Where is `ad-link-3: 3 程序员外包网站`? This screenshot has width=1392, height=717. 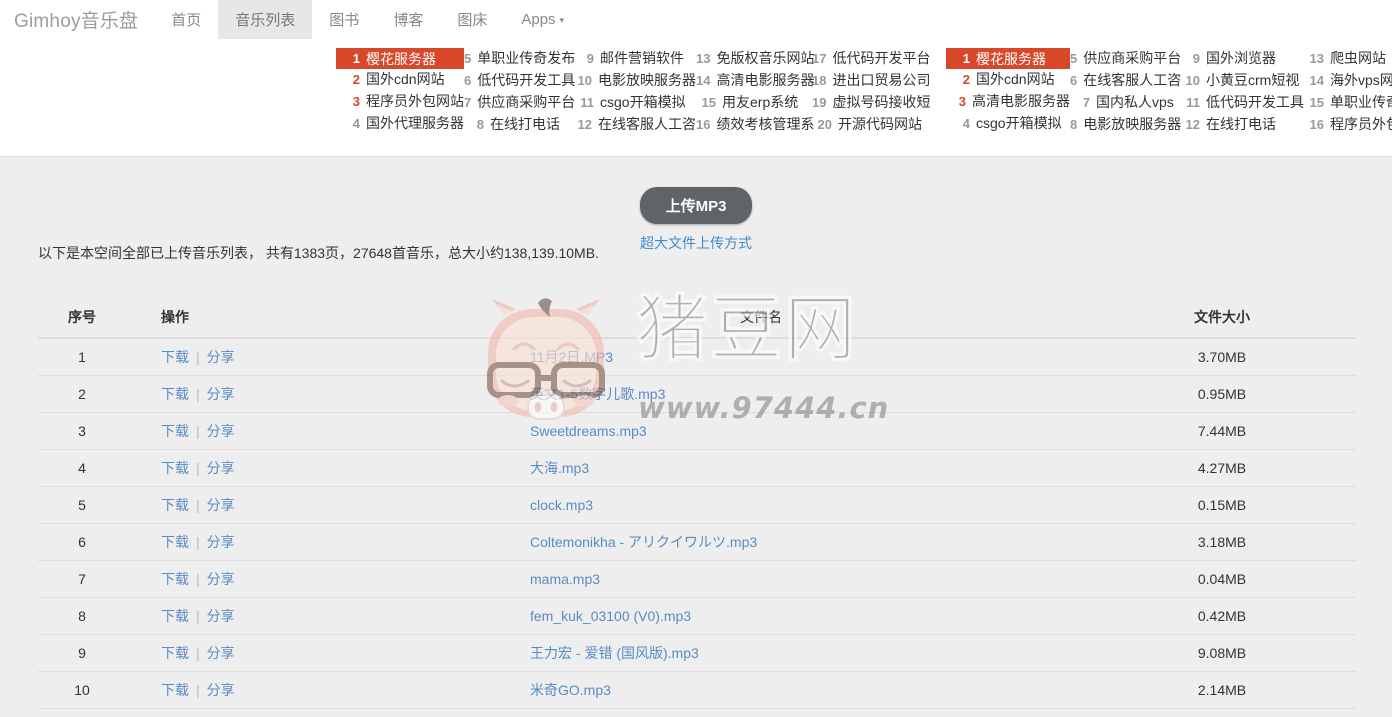 ad-link-3: 3 程序员外包网站 is located at coordinates (402, 102).